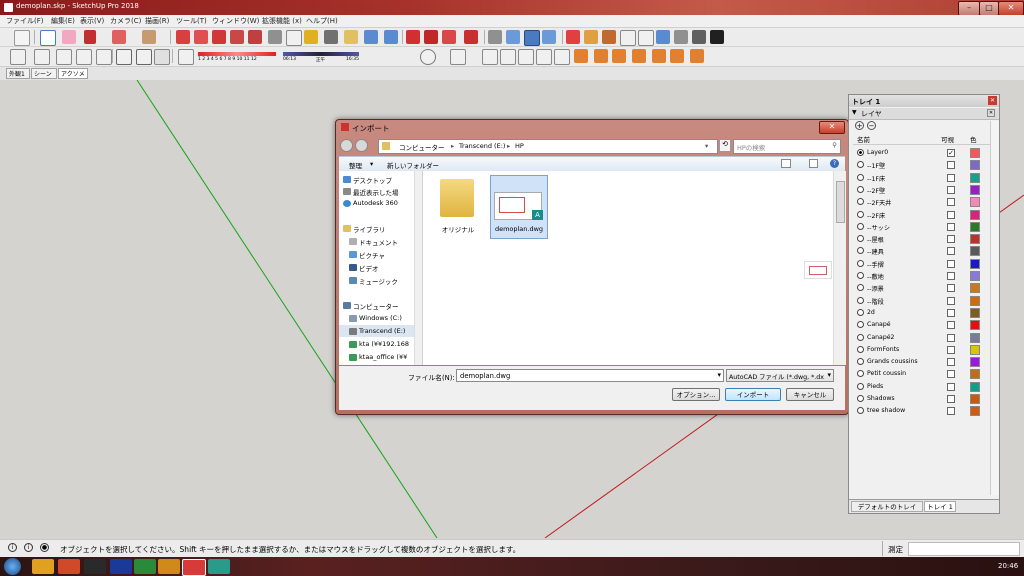 The width and height of the screenshot is (1024, 576). Describe the element at coordinates (919, 202) in the screenshot. I see `layer-row: --2F天井` at that location.